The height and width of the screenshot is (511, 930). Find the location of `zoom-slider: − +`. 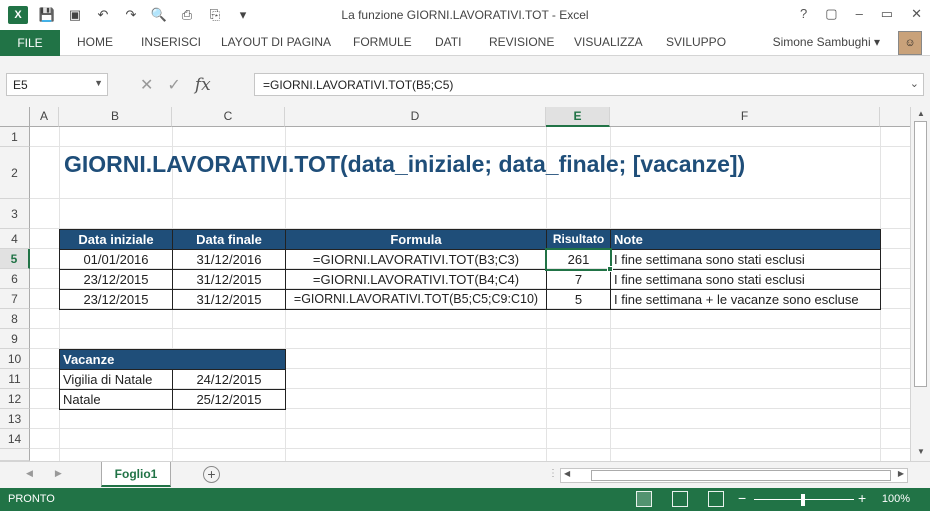

zoom-slider: − + is located at coordinates (803, 498).